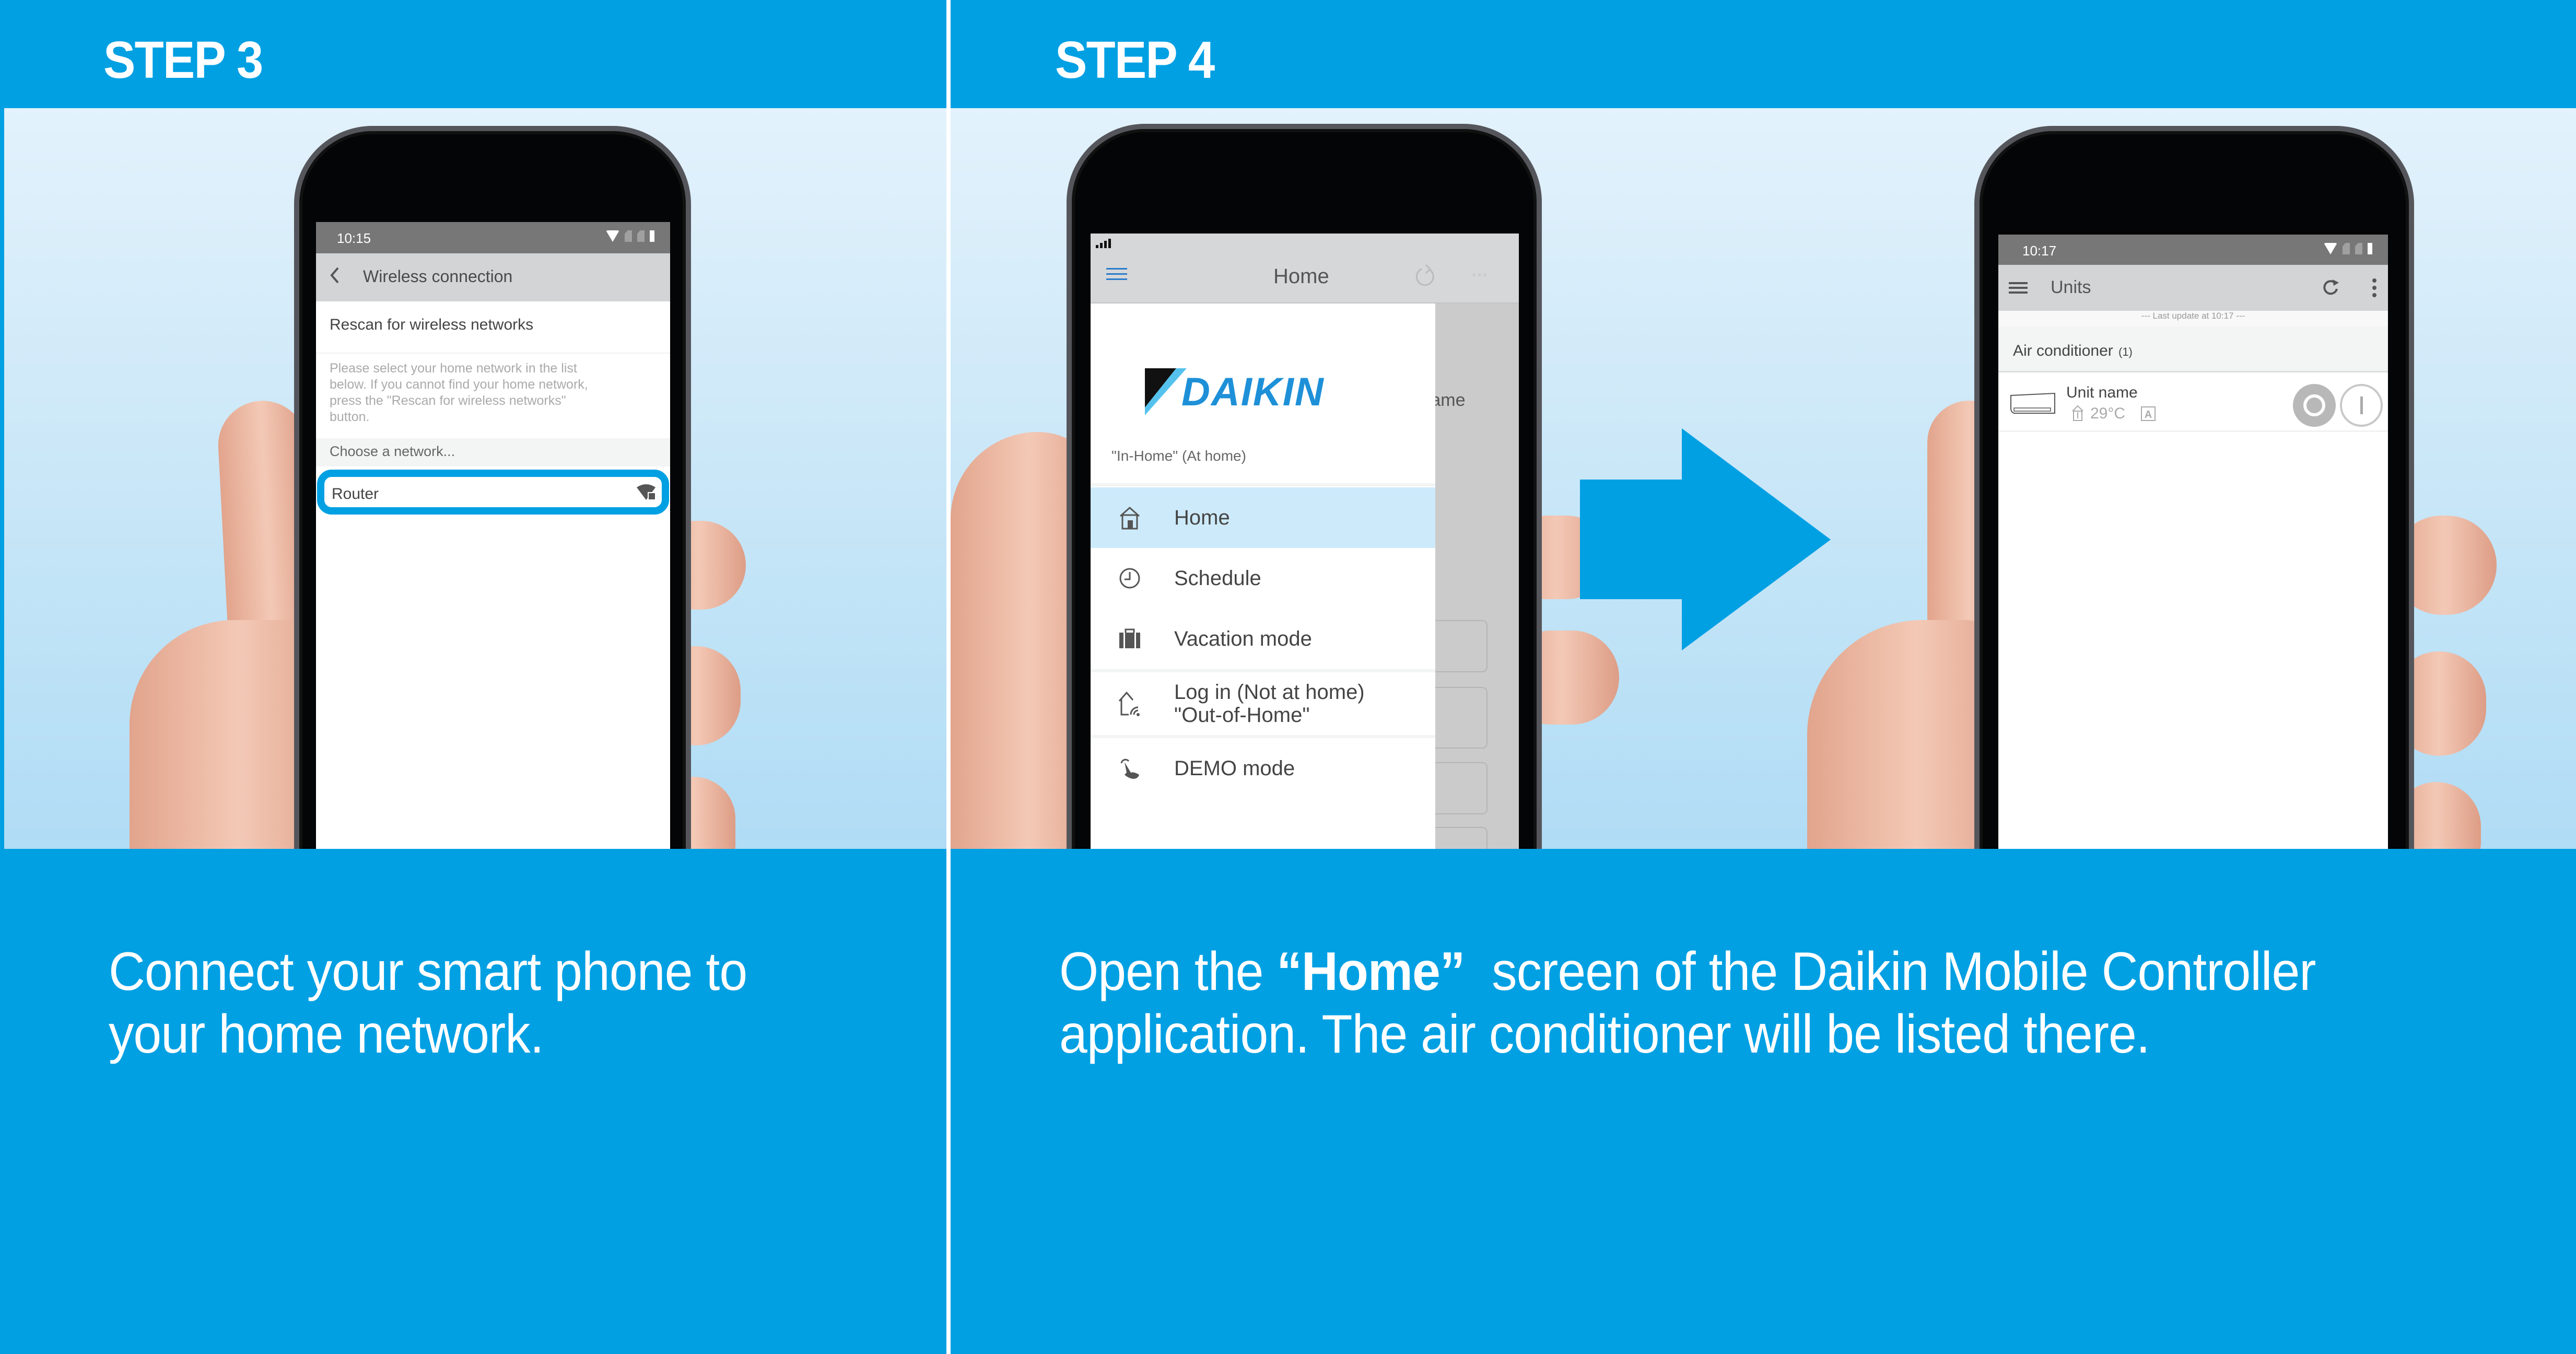  I want to click on chevron-left-icon, so click(334, 276).